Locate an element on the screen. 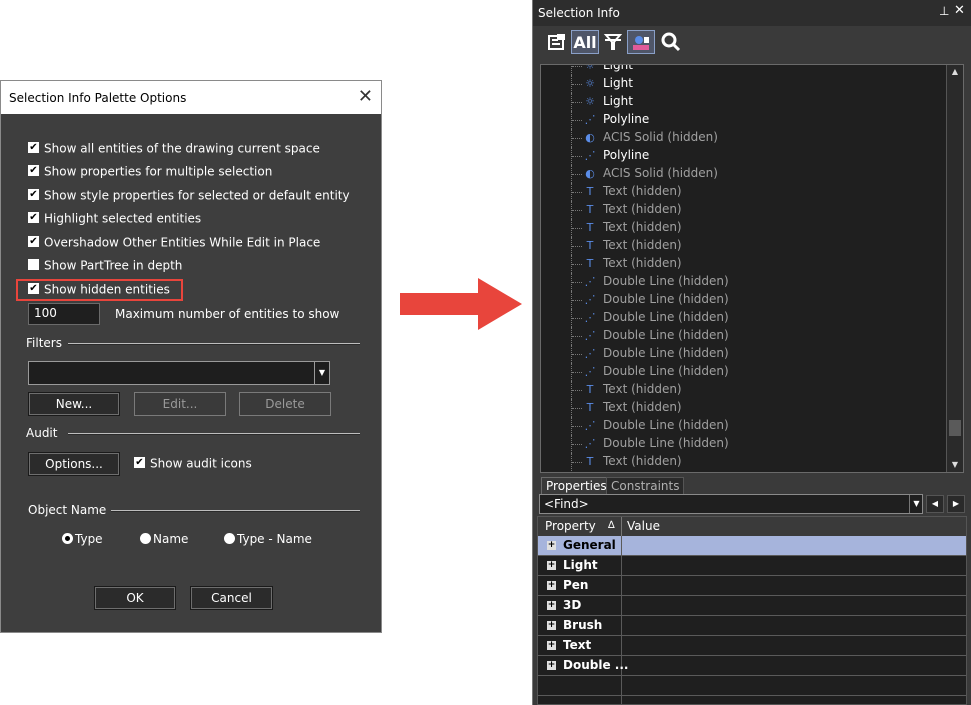 This screenshot has height=705, width=971. scroll-thumb is located at coordinates (955, 428).